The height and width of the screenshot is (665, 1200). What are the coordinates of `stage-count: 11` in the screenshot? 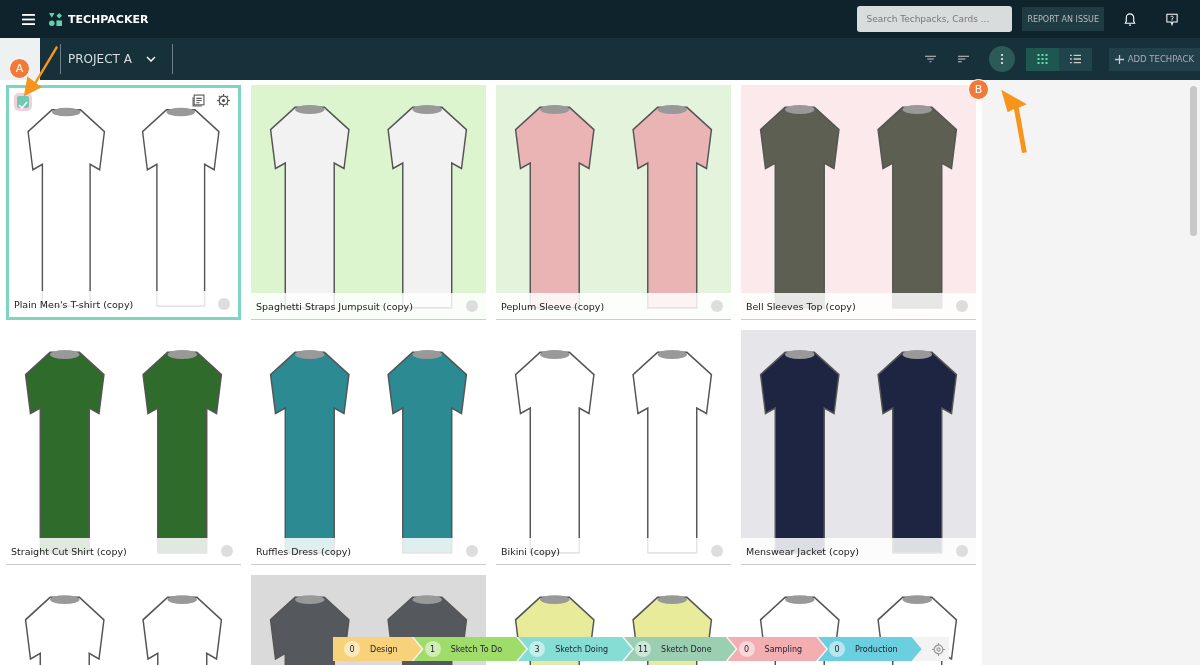 It's located at (643, 649).